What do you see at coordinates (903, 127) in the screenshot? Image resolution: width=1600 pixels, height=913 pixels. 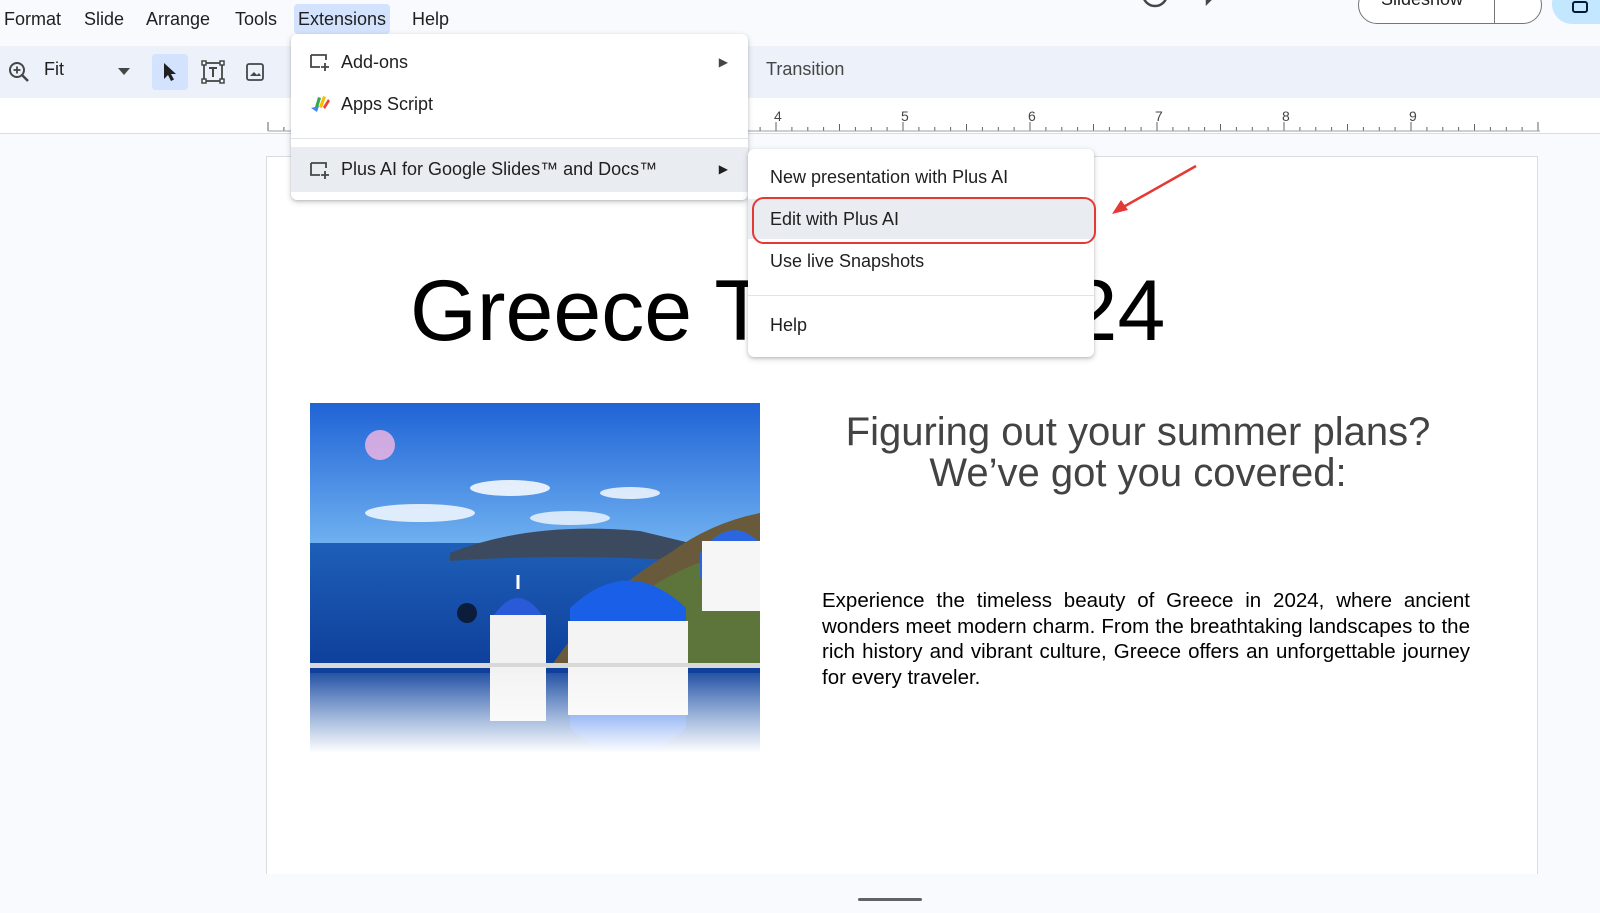 I see `ruler-ticks` at bounding box center [903, 127].